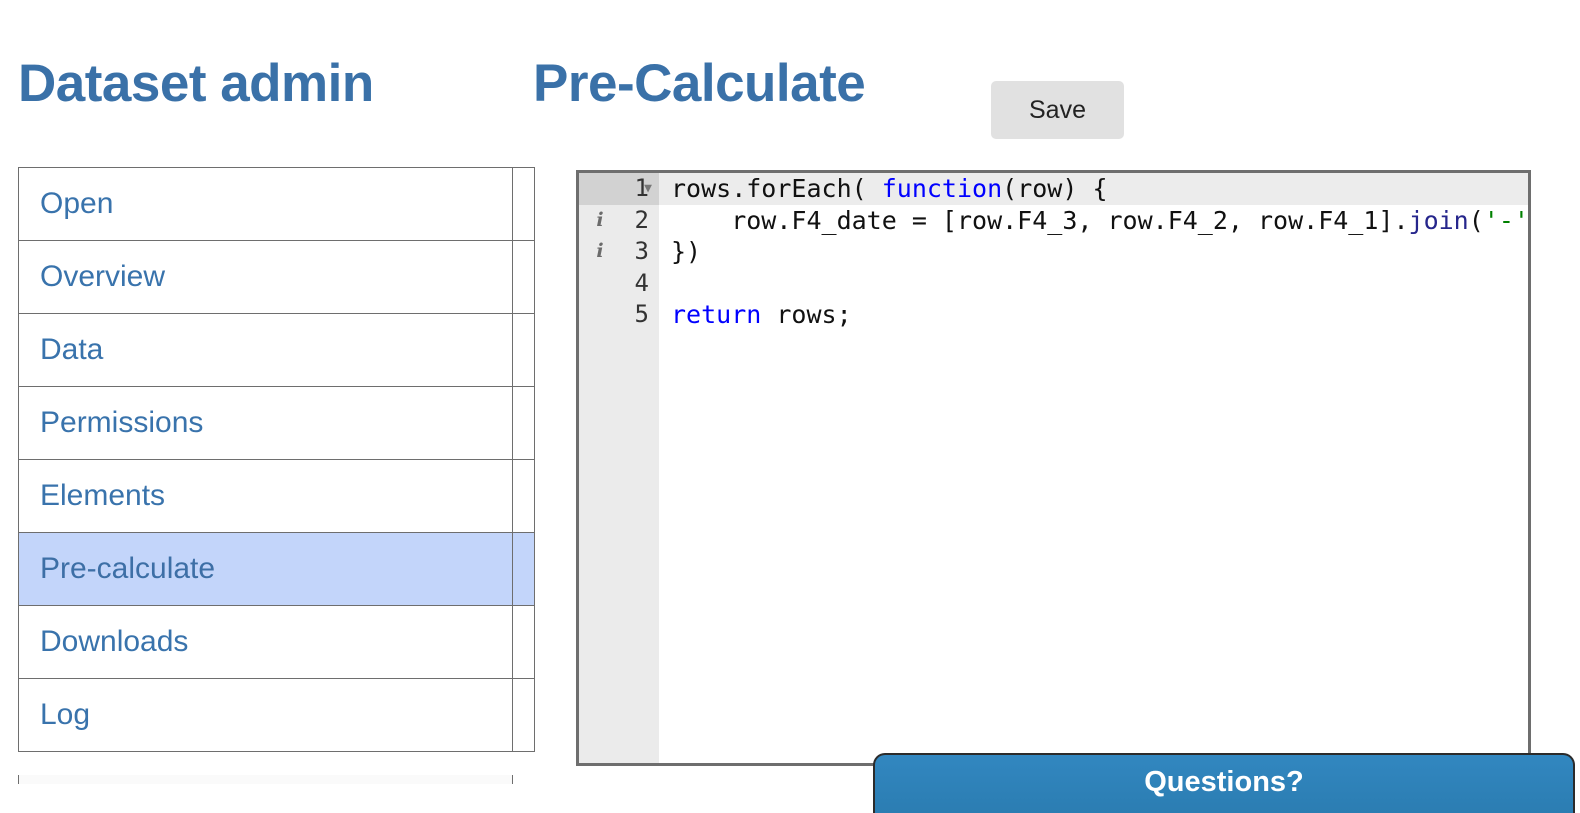 The width and height of the screenshot is (1580, 813). I want to click on code-text, so click(1093, 284).